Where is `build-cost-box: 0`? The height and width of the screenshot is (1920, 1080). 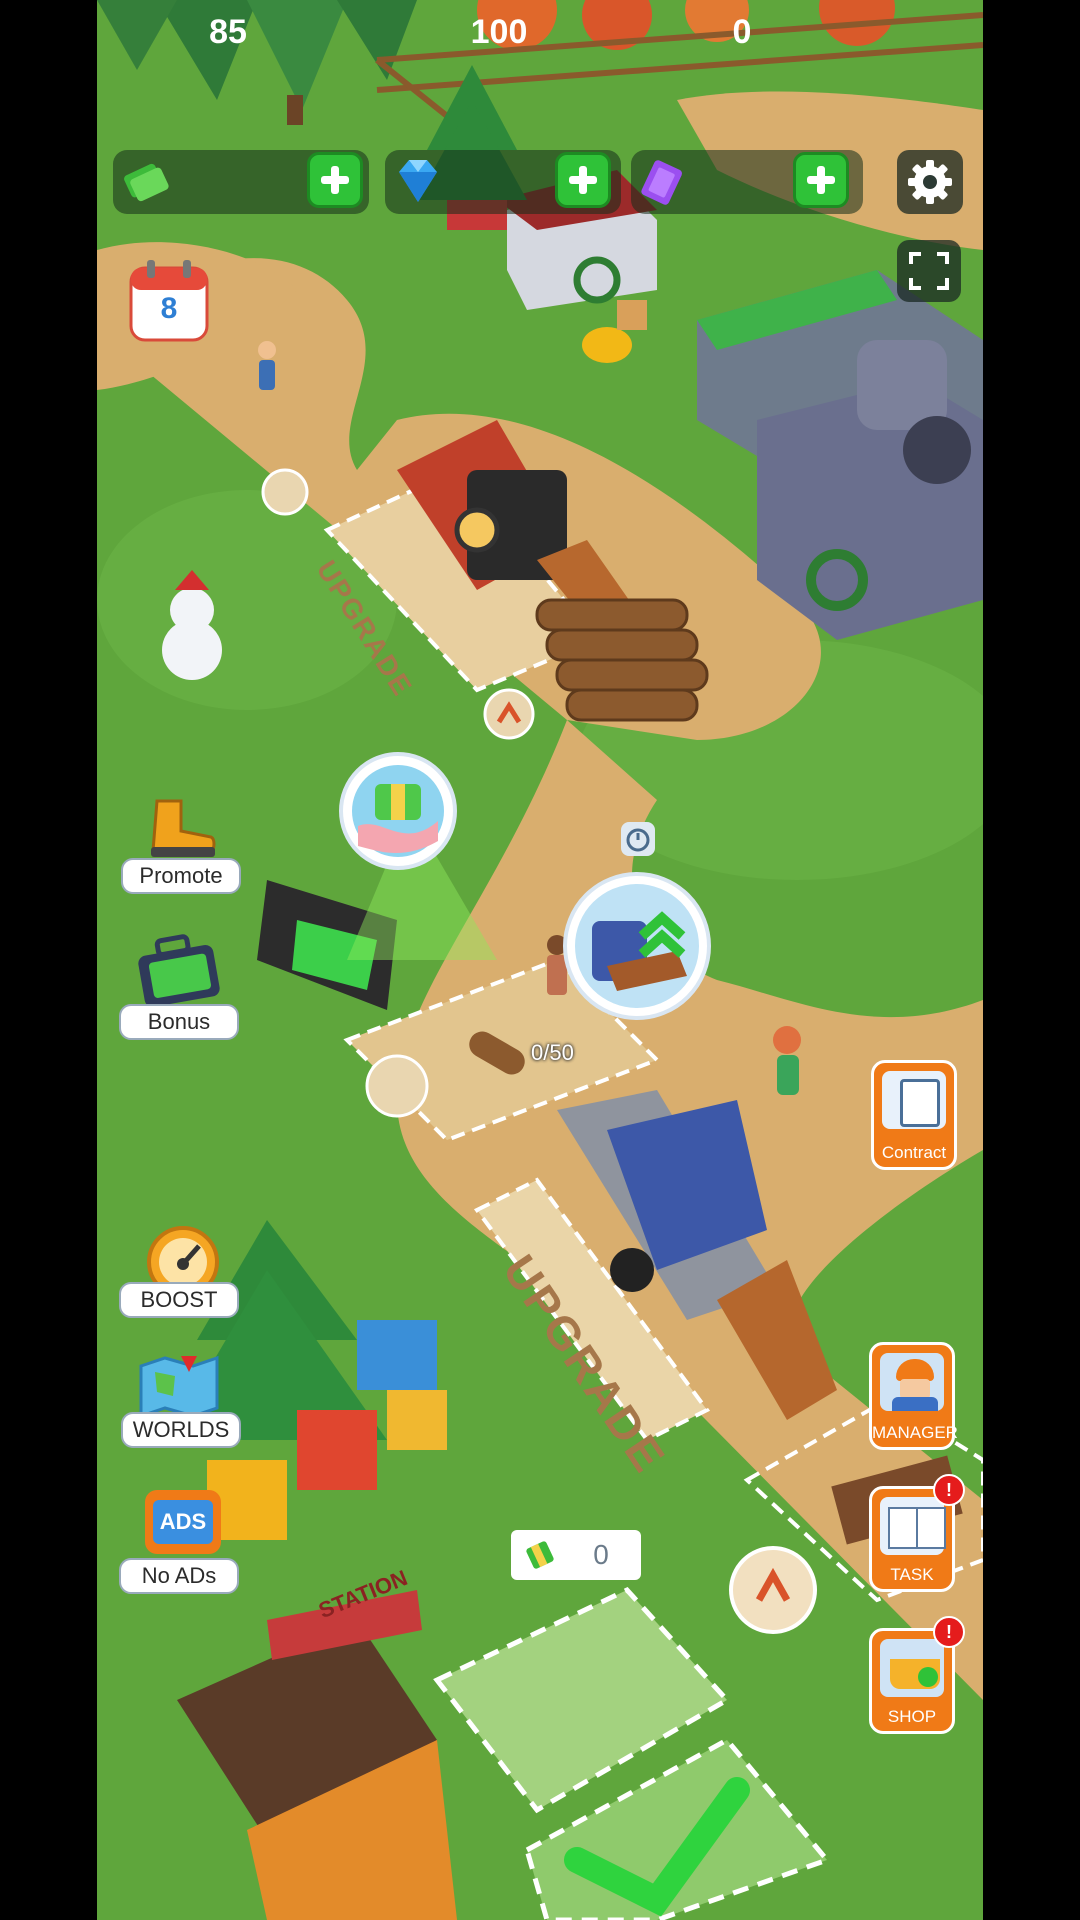 build-cost-box: 0 is located at coordinates (576, 1555).